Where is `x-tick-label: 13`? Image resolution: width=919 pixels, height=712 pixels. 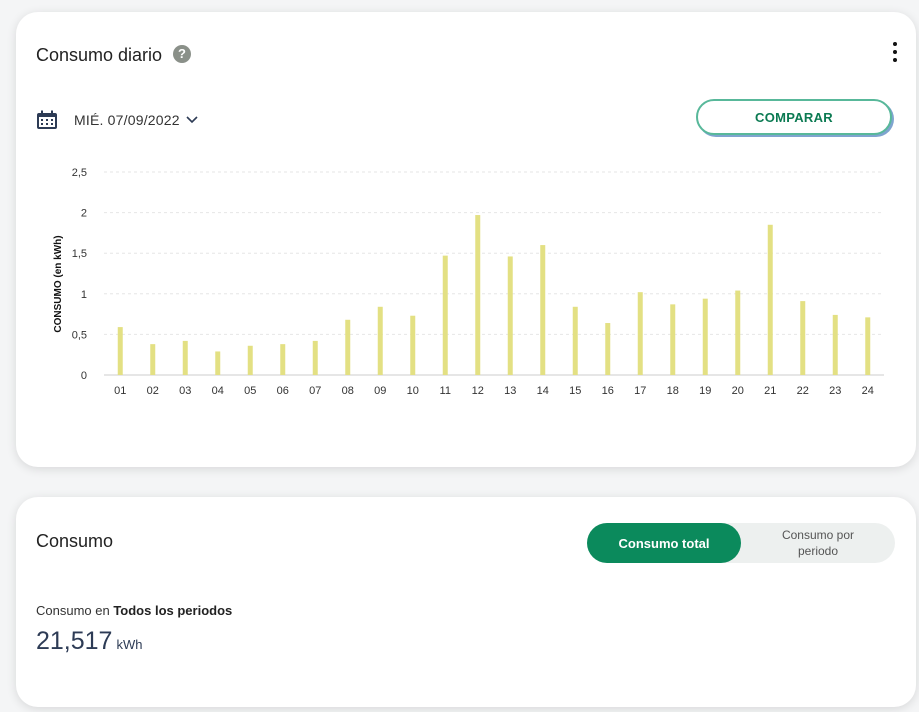
x-tick-label: 13 is located at coordinates (510, 391).